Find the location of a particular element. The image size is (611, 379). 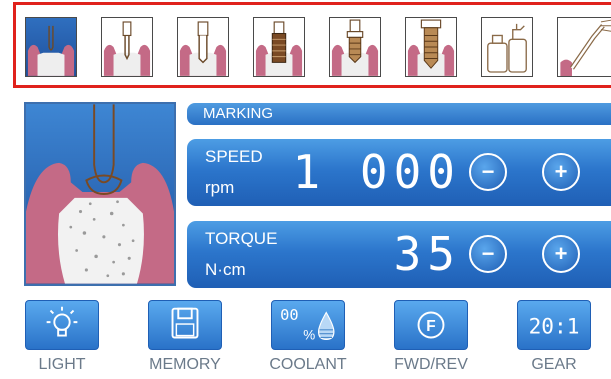

torque-panel: TORQUE N·cm 35 − + is located at coordinates (399, 254).